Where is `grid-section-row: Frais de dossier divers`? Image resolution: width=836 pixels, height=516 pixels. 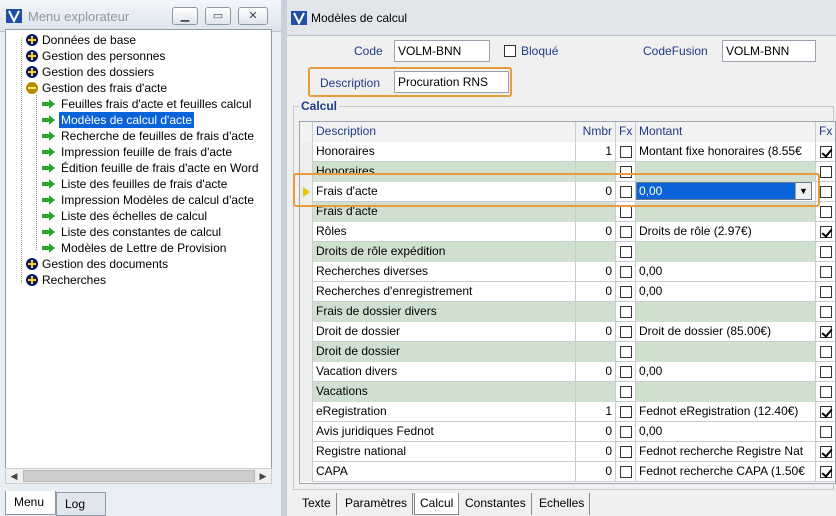
grid-section-row: Frais de dossier divers is located at coordinates (567, 312).